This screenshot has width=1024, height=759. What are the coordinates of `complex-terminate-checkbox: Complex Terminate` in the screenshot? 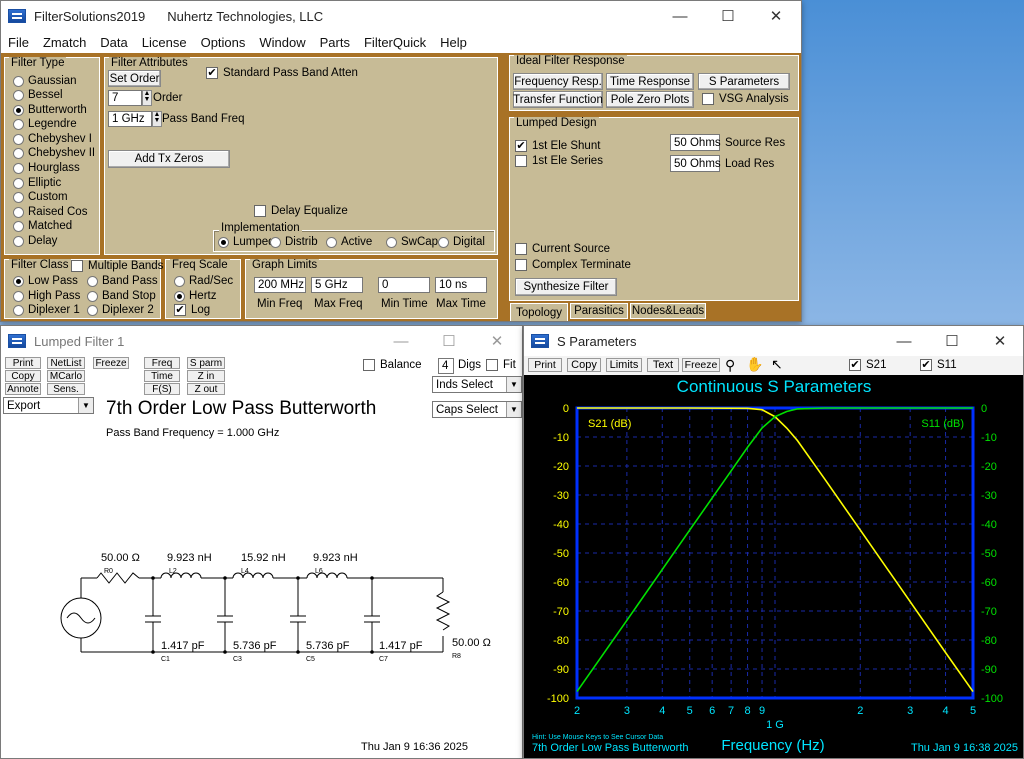 It's located at (573, 265).